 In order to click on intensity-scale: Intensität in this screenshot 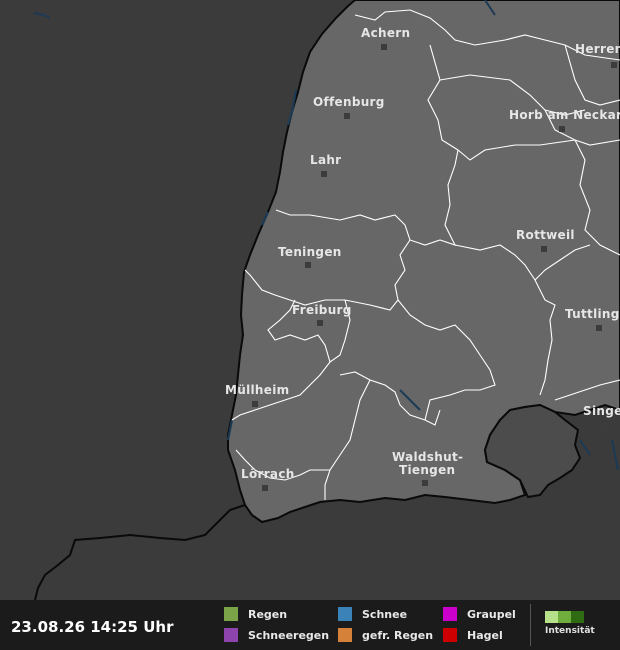, I will do `click(570, 623)`.